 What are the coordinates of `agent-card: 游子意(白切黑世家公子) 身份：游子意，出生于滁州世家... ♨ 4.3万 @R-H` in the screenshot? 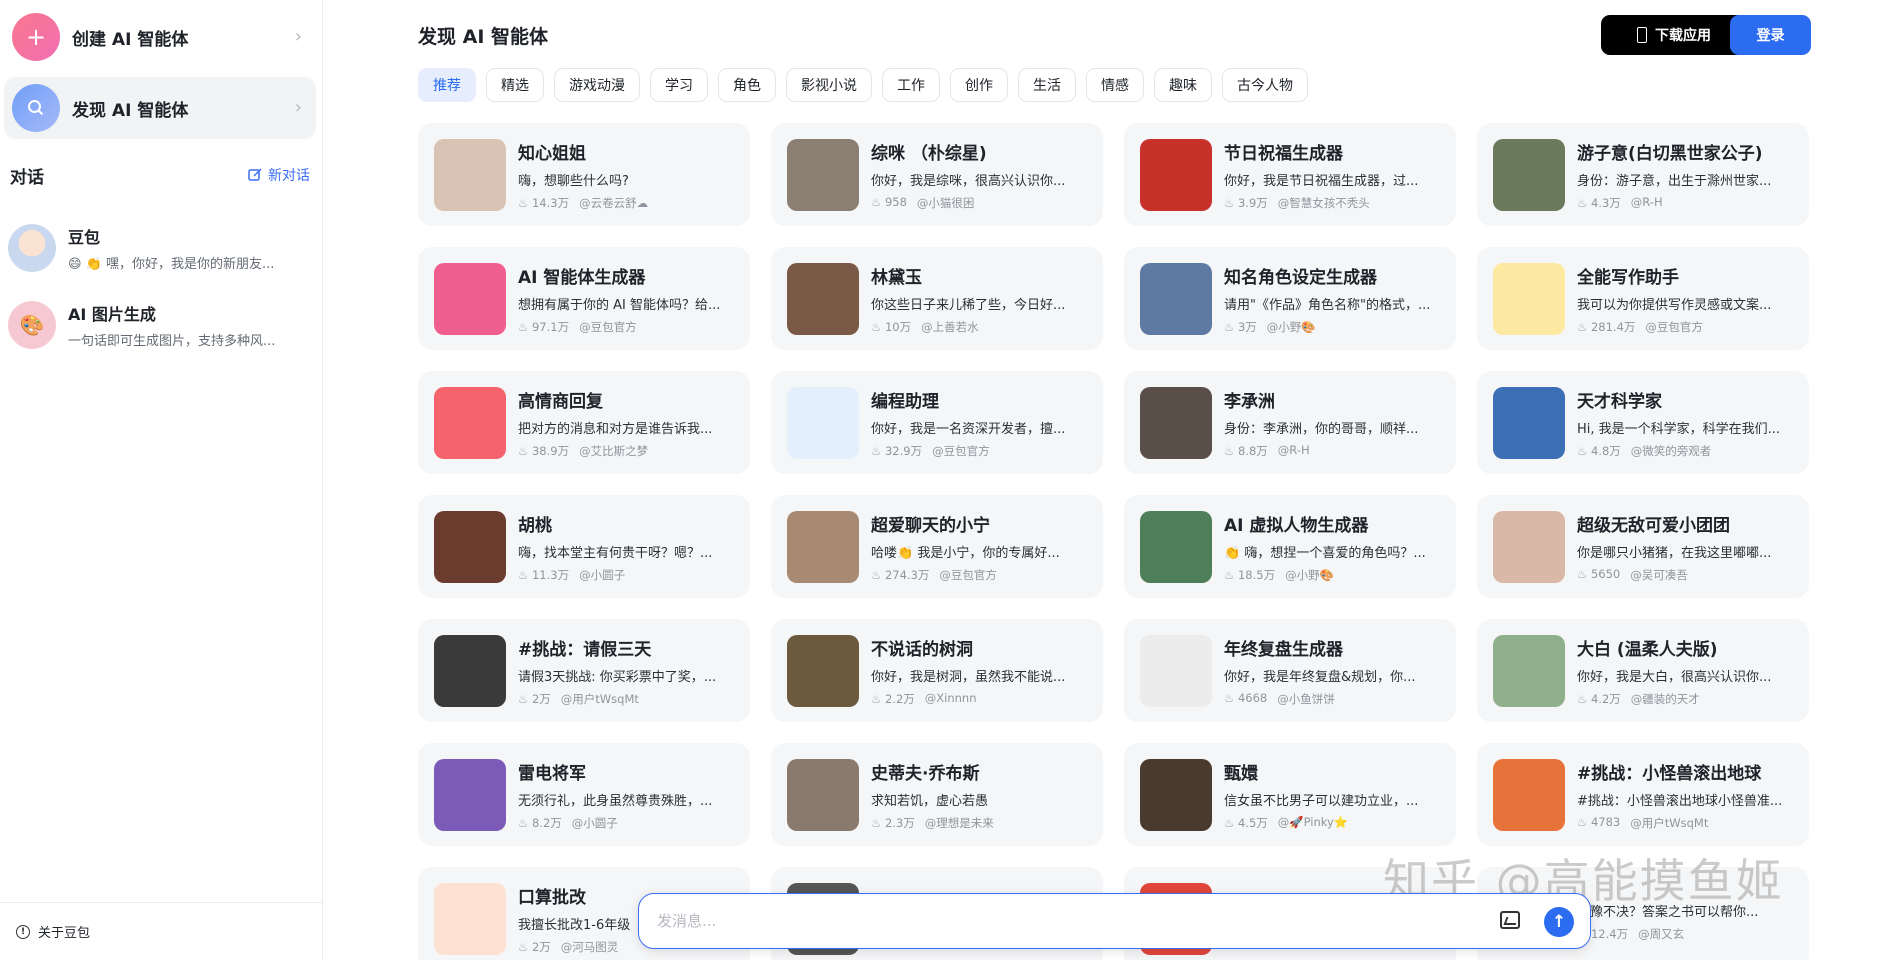 It's located at (1643, 174).